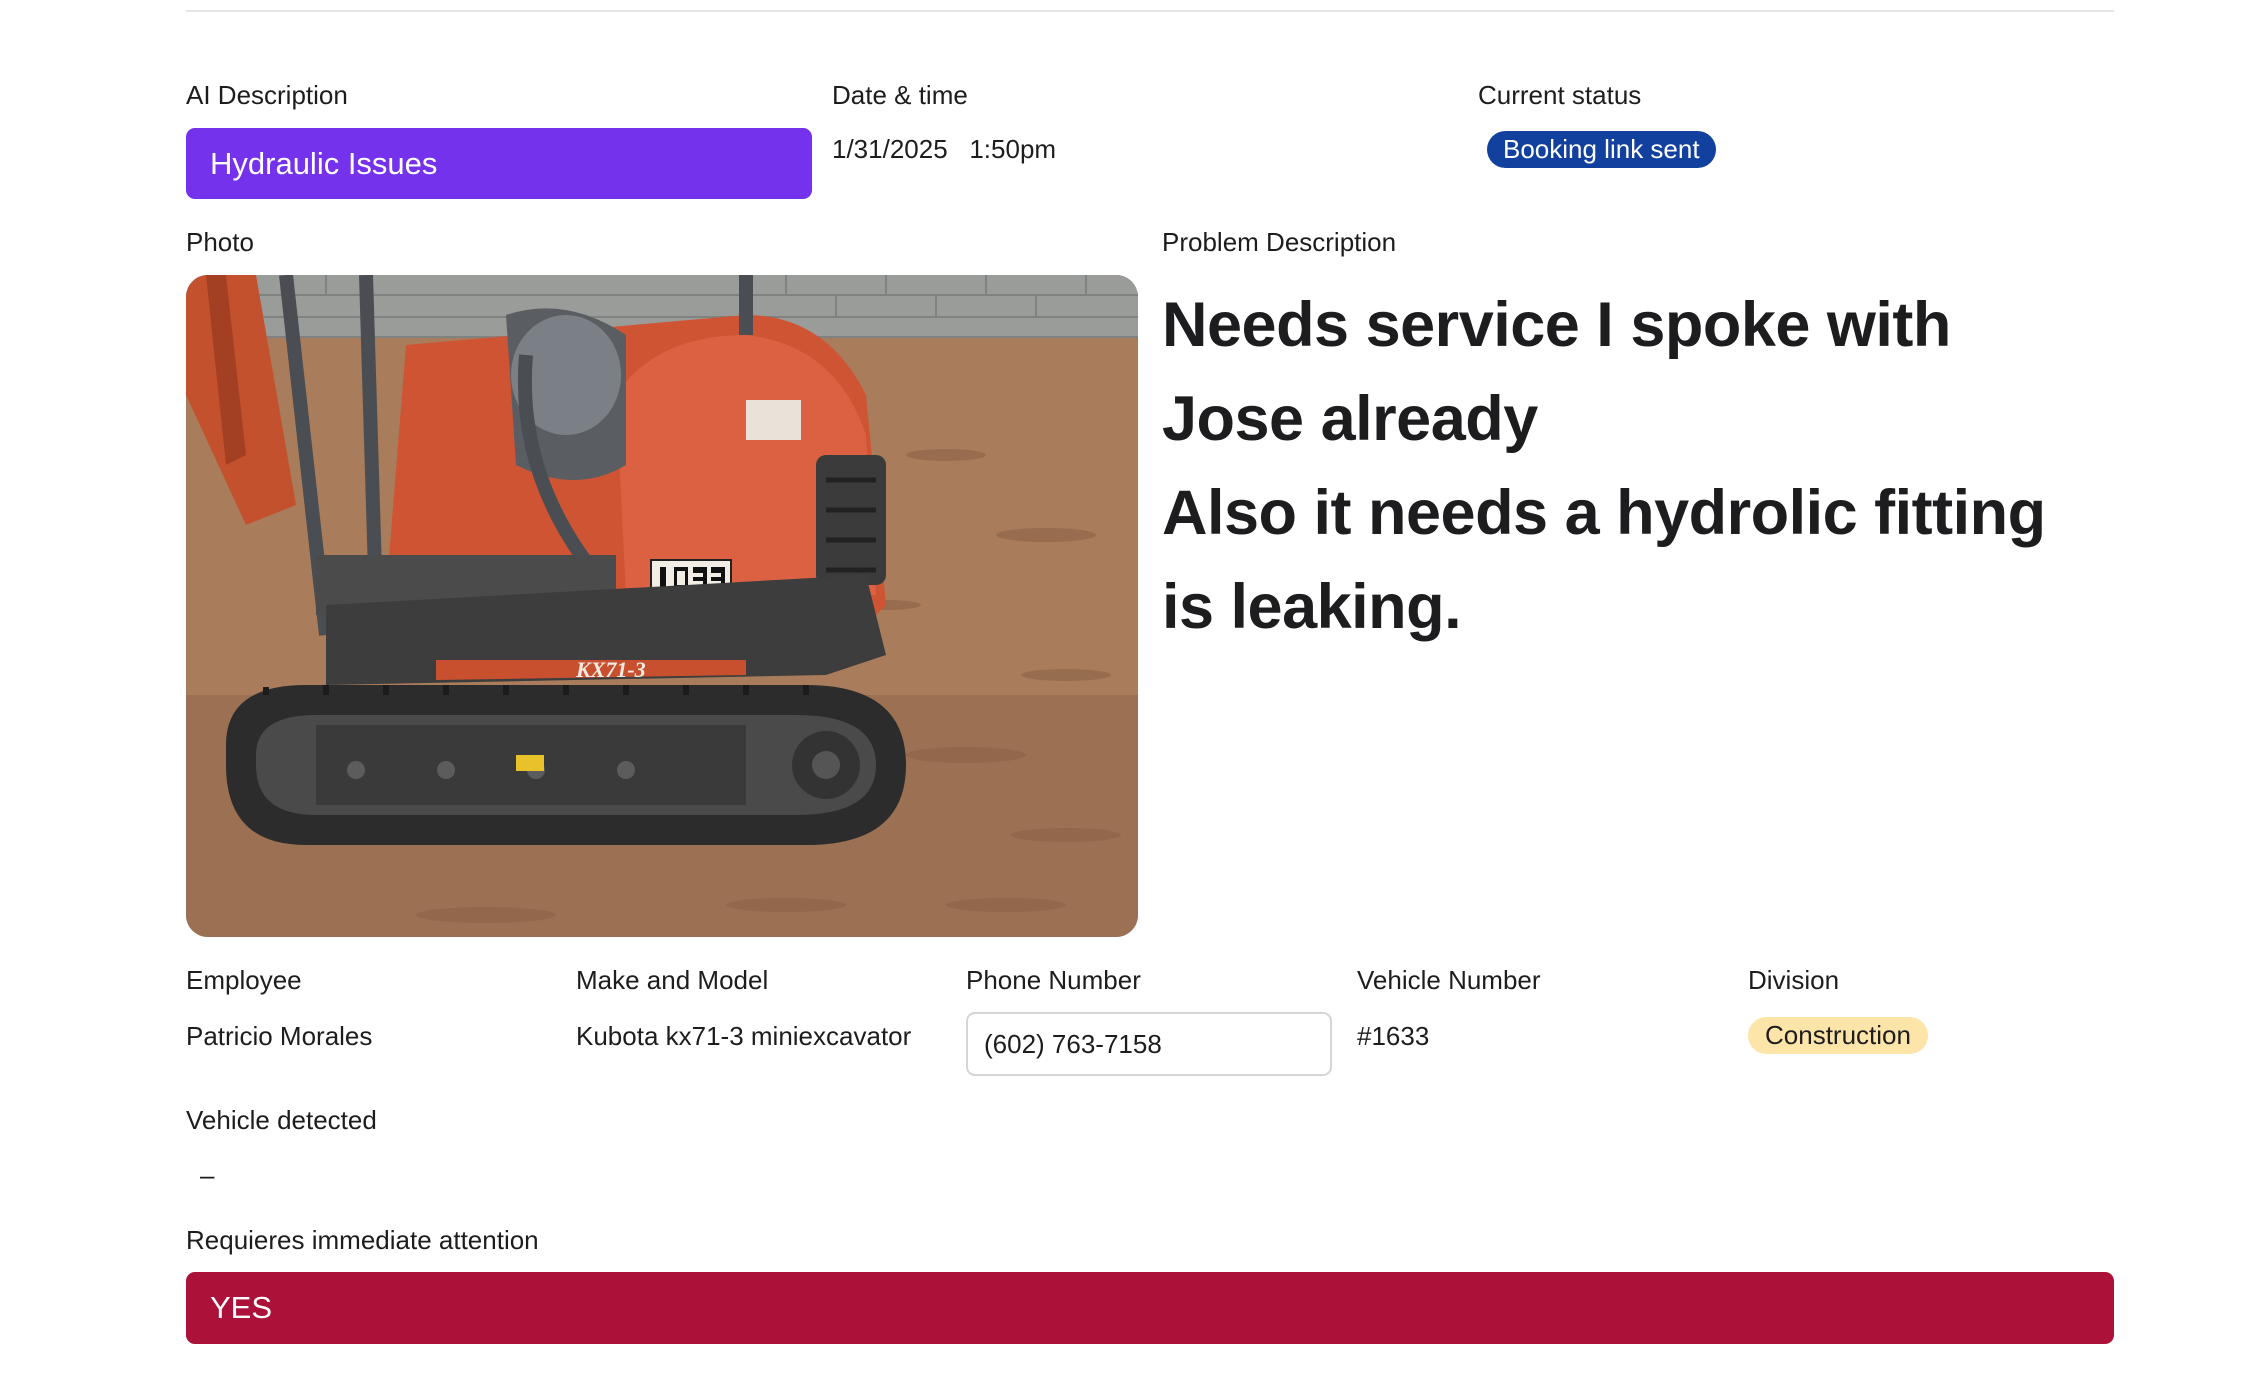 The height and width of the screenshot is (1382, 2244). What do you see at coordinates (1053, 980) in the screenshot?
I see `phone-label: Phone Number` at bounding box center [1053, 980].